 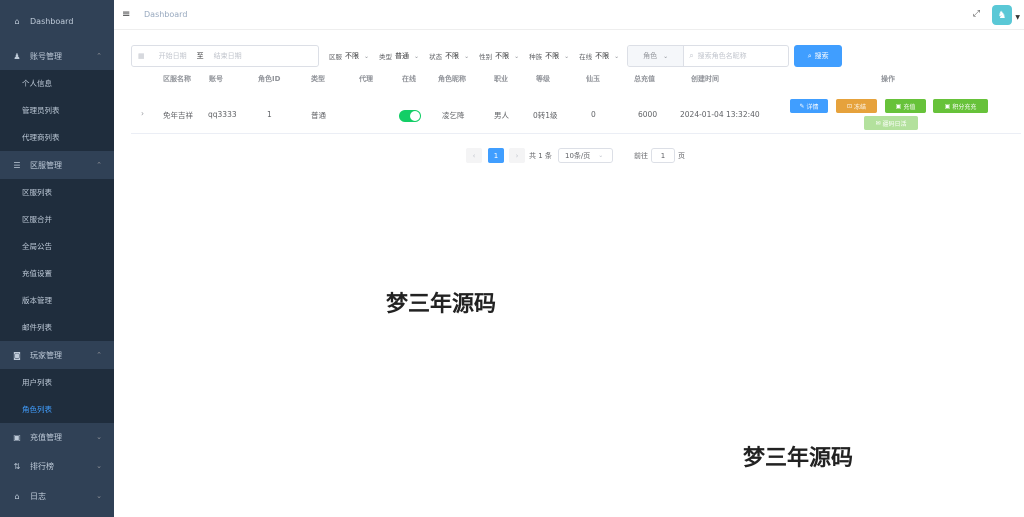 What do you see at coordinates (809, 106) in the screenshot?
I see `detail-button: ✎ 详情` at bounding box center [809, 106].